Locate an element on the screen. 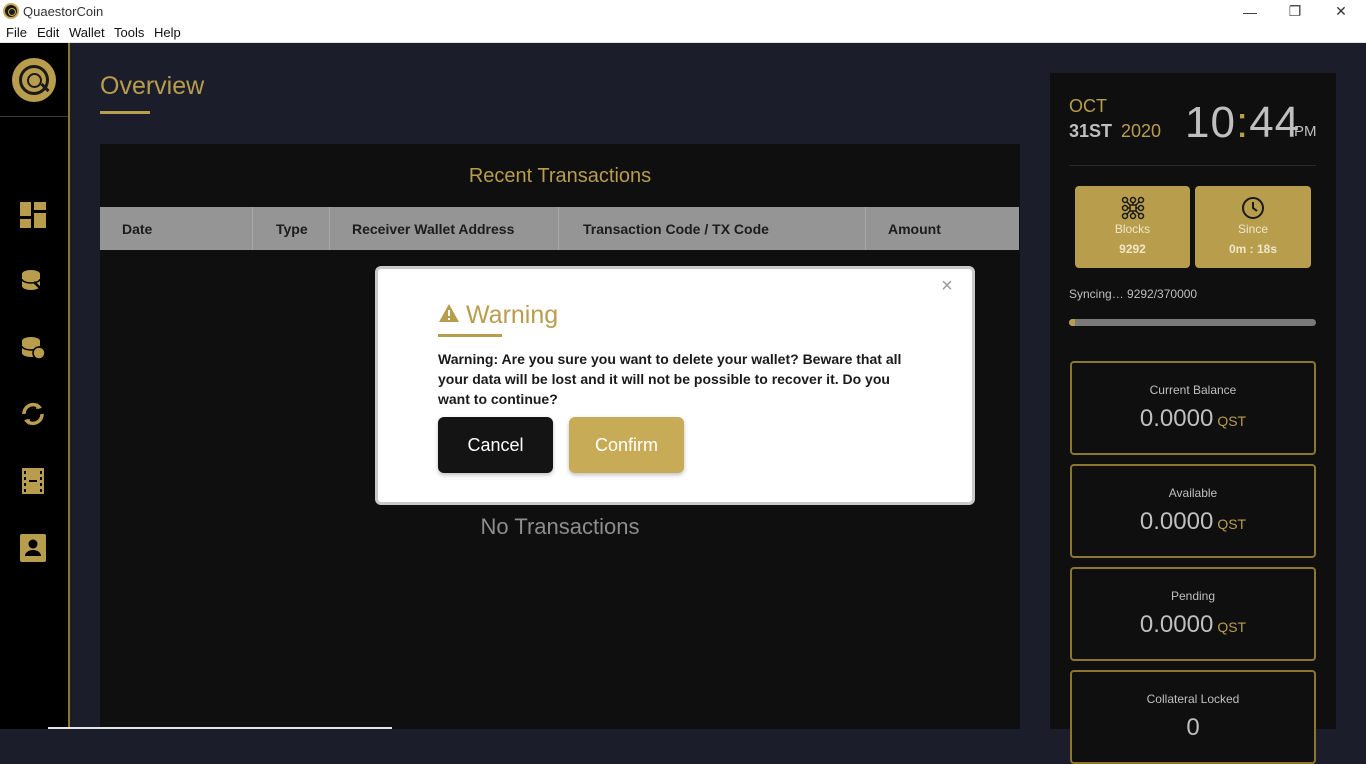 The image size is (1366, 764). column-type: Type is located at coordinates (291, 228).